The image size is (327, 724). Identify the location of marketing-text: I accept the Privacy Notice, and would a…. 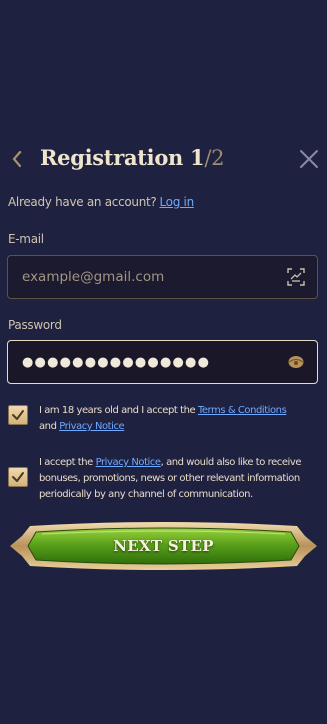
(171, 479).